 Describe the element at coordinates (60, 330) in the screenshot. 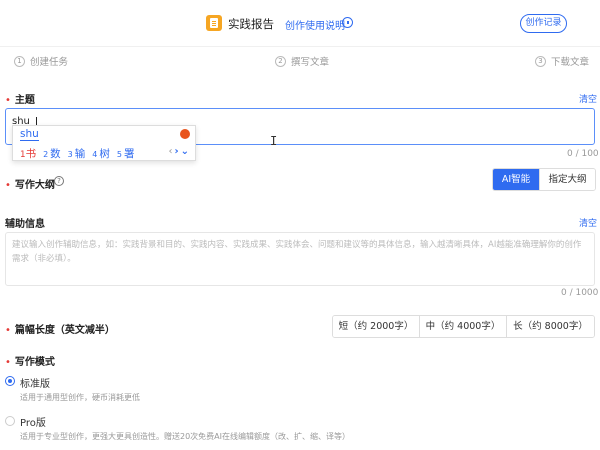

I see `length-label: • 篇幅长度（英文减半）` at that location.